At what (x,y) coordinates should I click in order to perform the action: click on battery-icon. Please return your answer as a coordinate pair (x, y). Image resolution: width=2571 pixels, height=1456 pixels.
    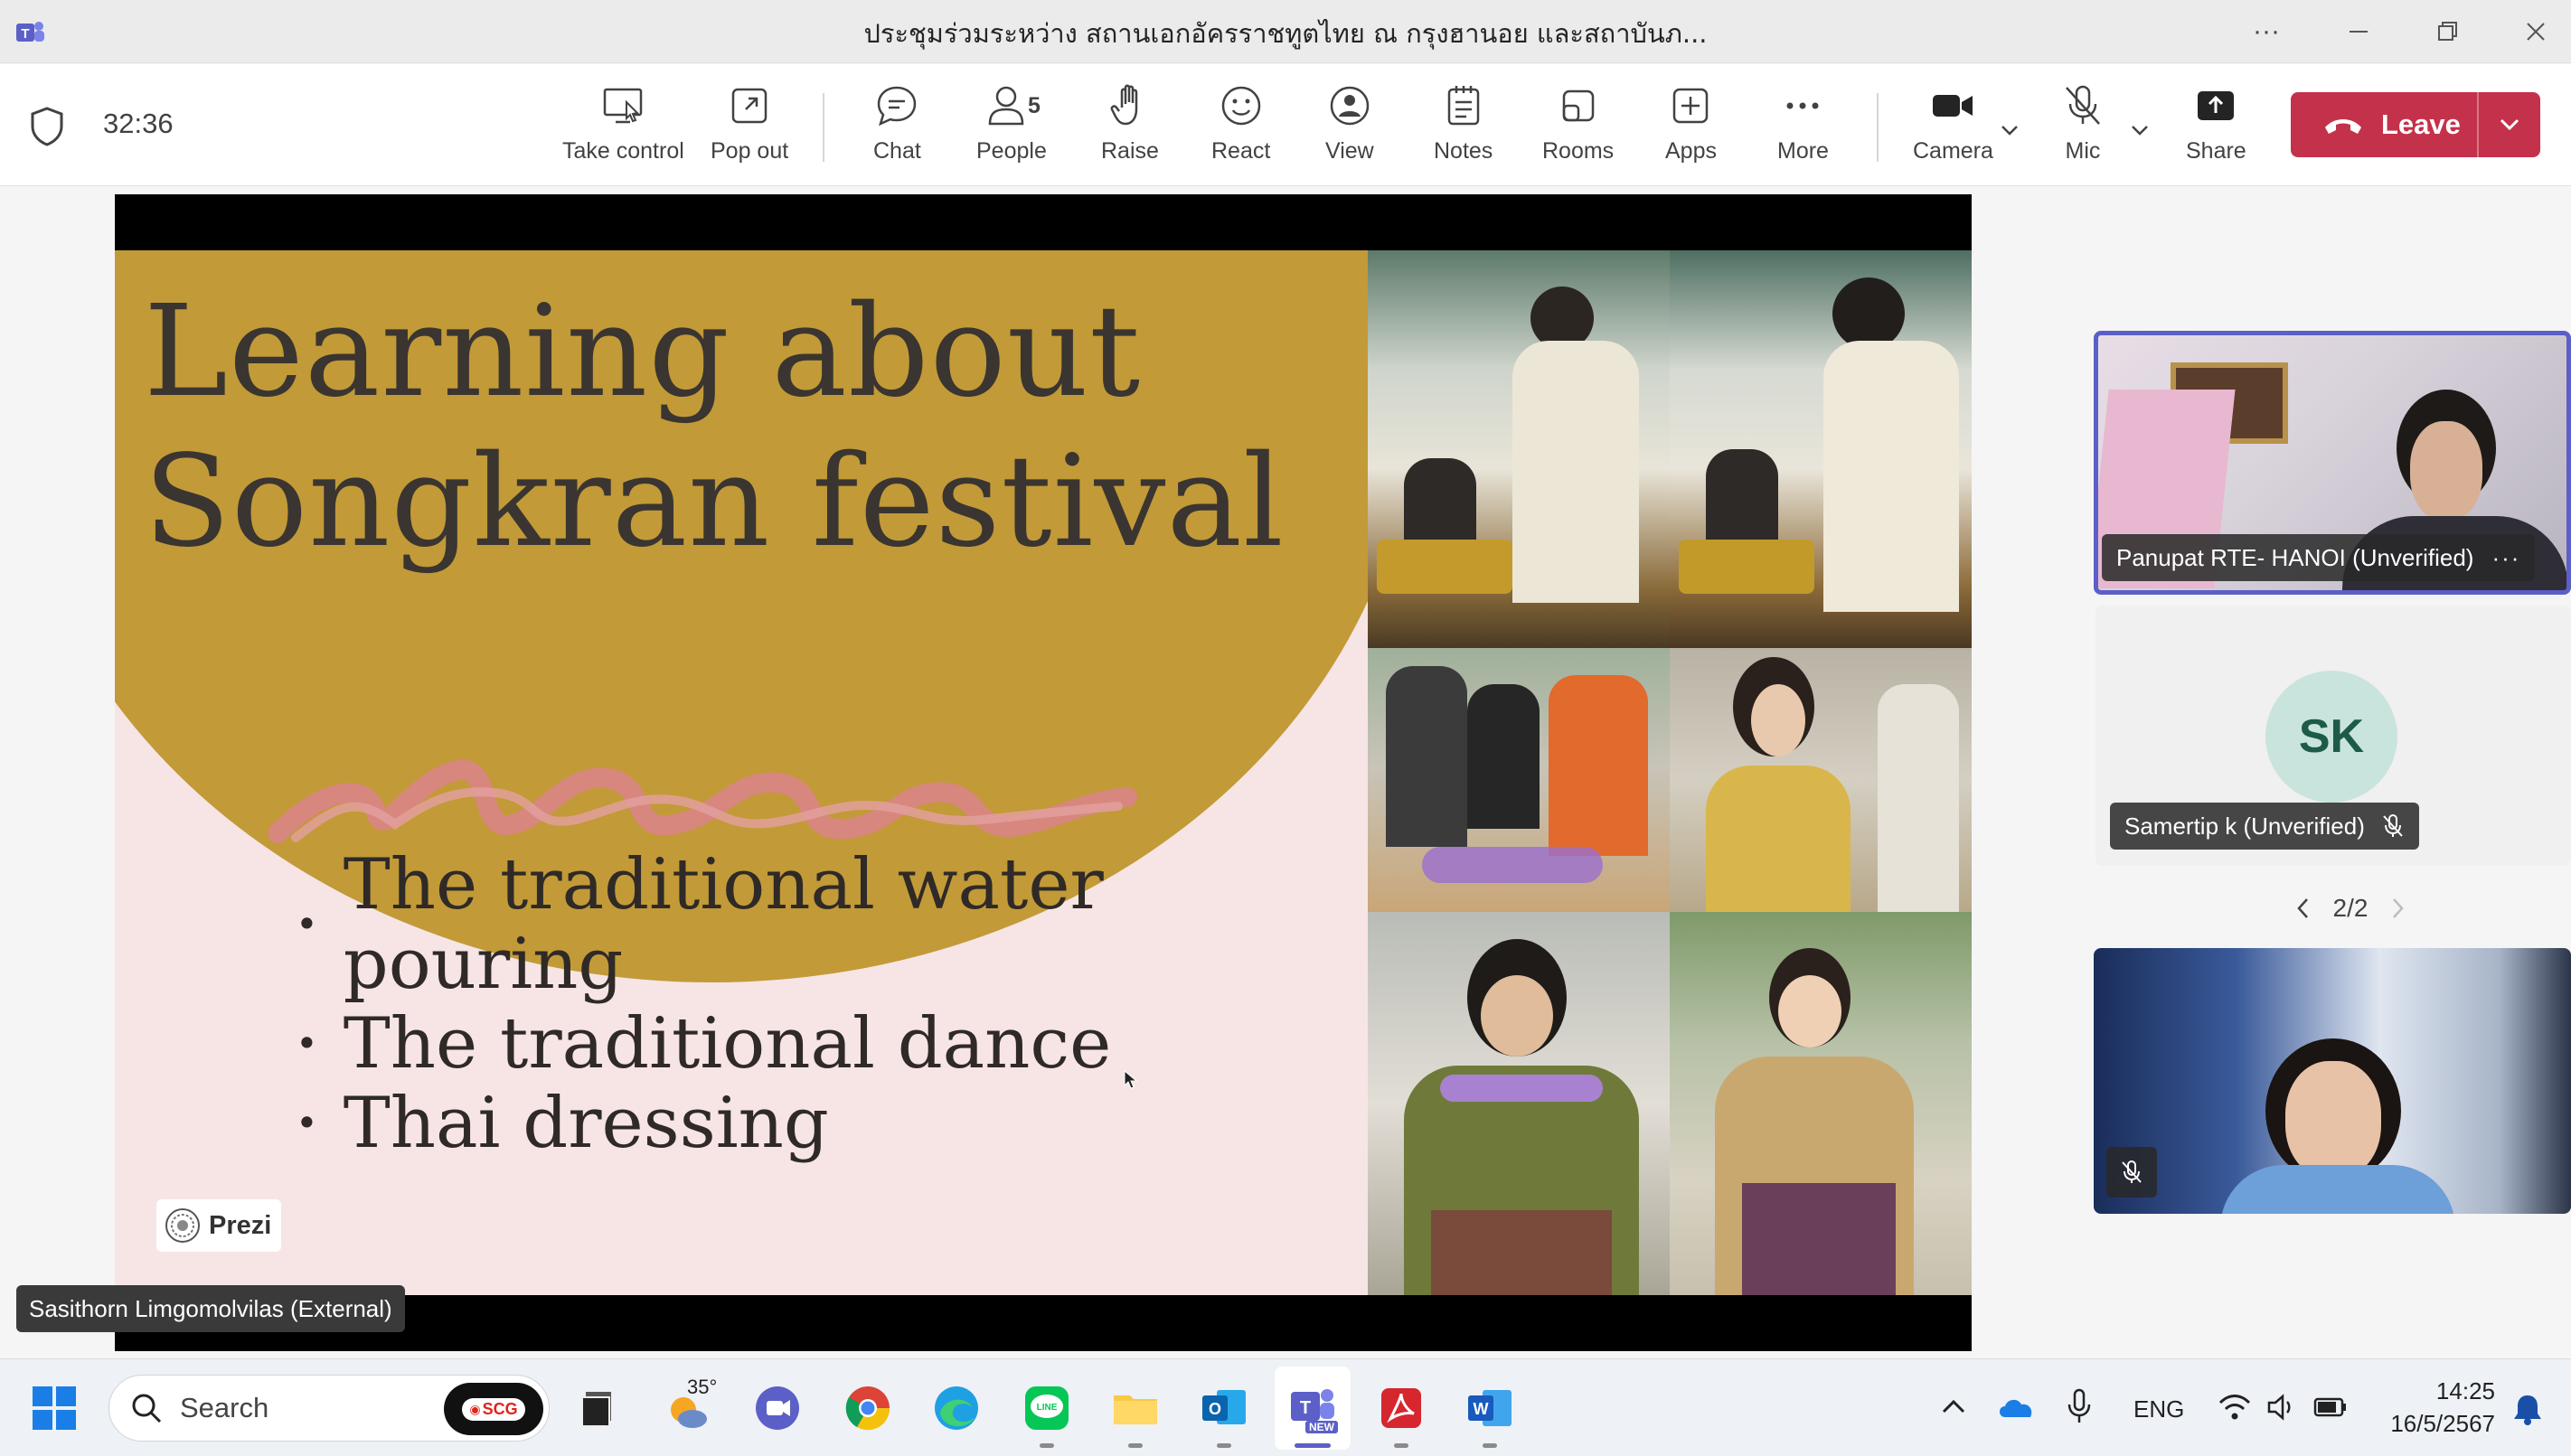
    Looking at the image, I should click on (2330, 1408).